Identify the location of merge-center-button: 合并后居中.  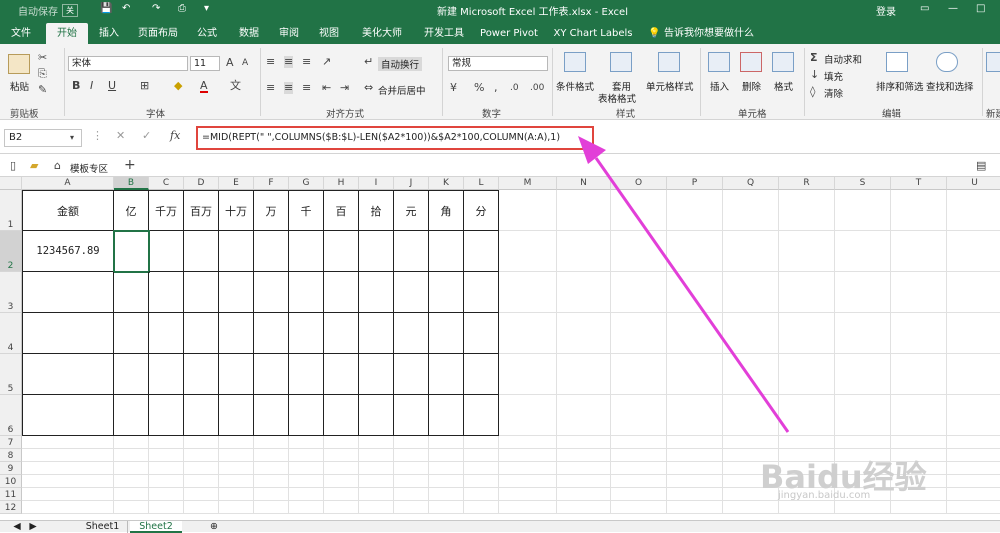
(402, 90).